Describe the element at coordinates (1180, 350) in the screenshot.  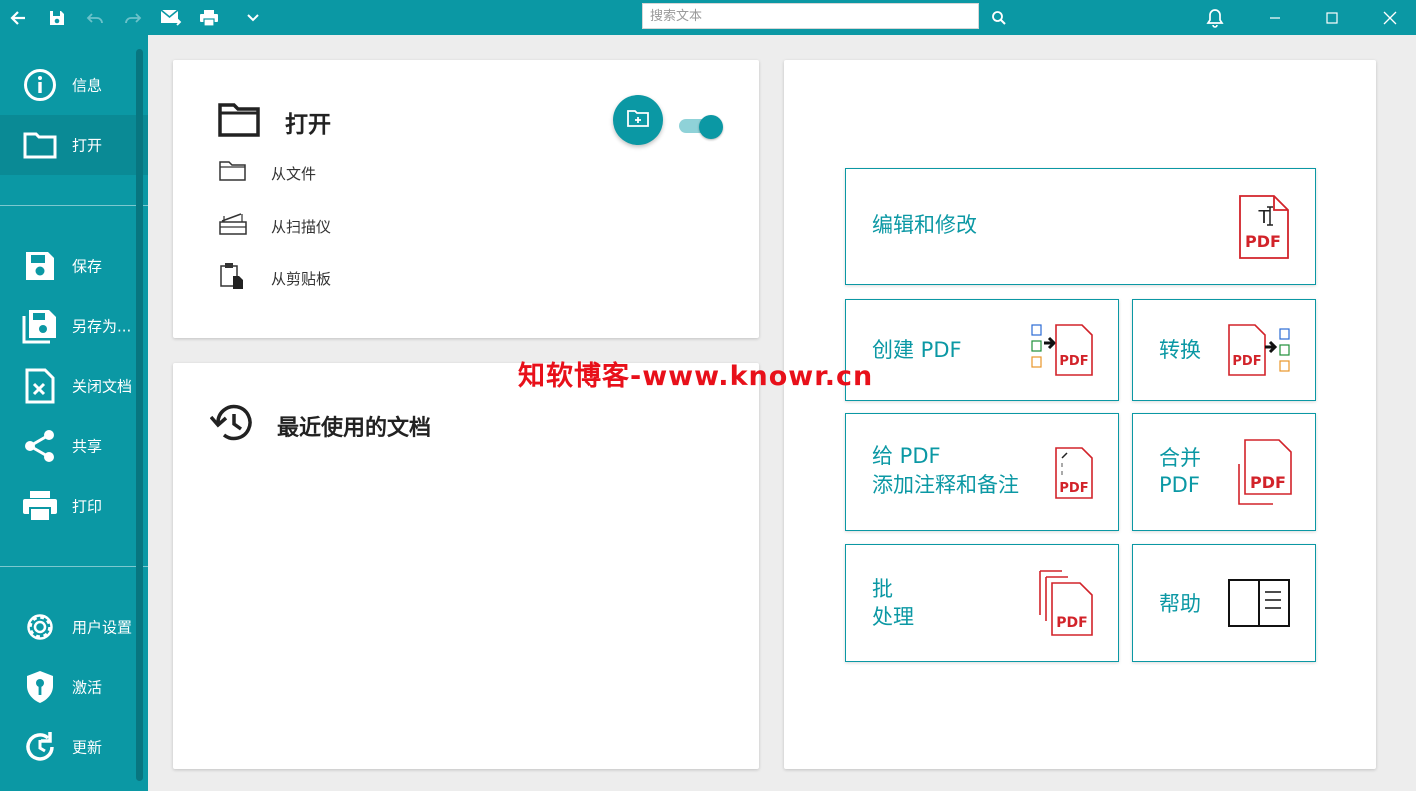
I see `tile-label: 转换` at that location.